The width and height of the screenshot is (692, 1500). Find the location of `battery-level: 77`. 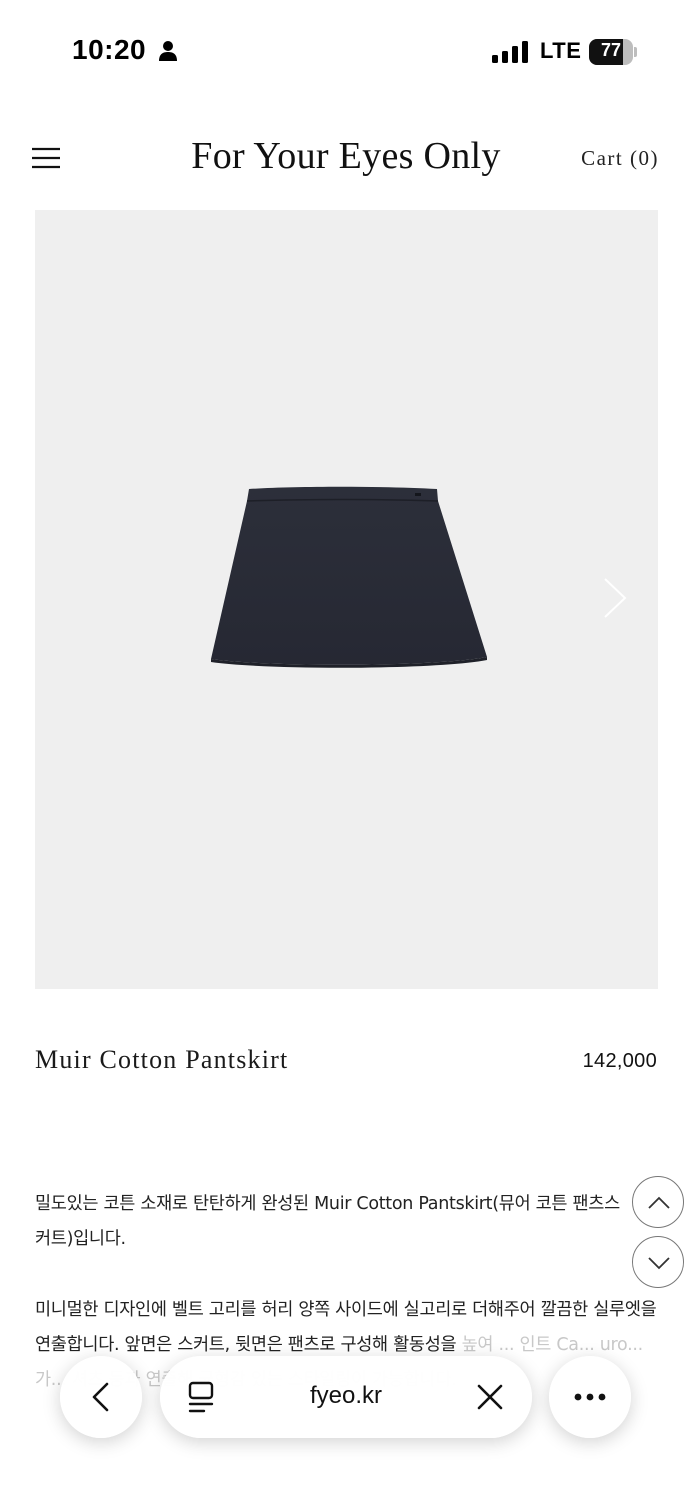

battery-level: 77 is located at coordinates (611, 50).